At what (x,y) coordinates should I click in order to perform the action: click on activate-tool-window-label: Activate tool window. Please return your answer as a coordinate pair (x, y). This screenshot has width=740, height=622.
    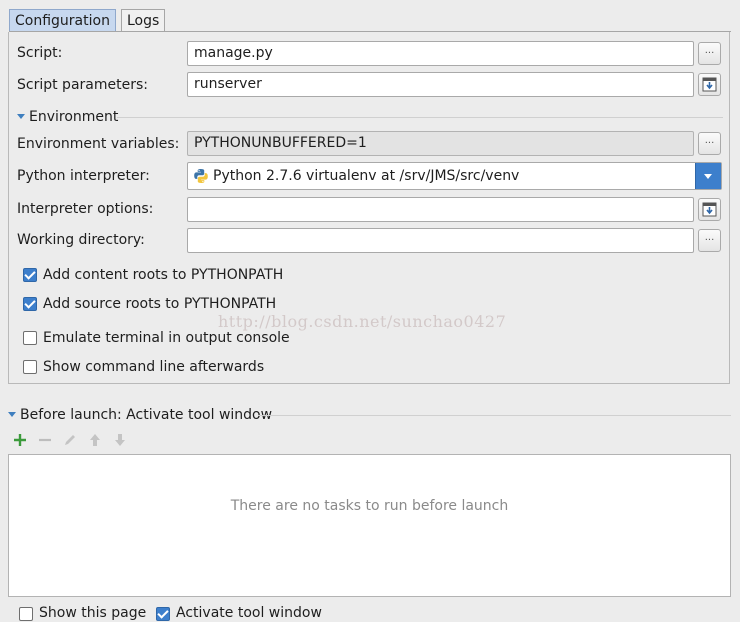
    Looking at the image, I should click on (249, 613).